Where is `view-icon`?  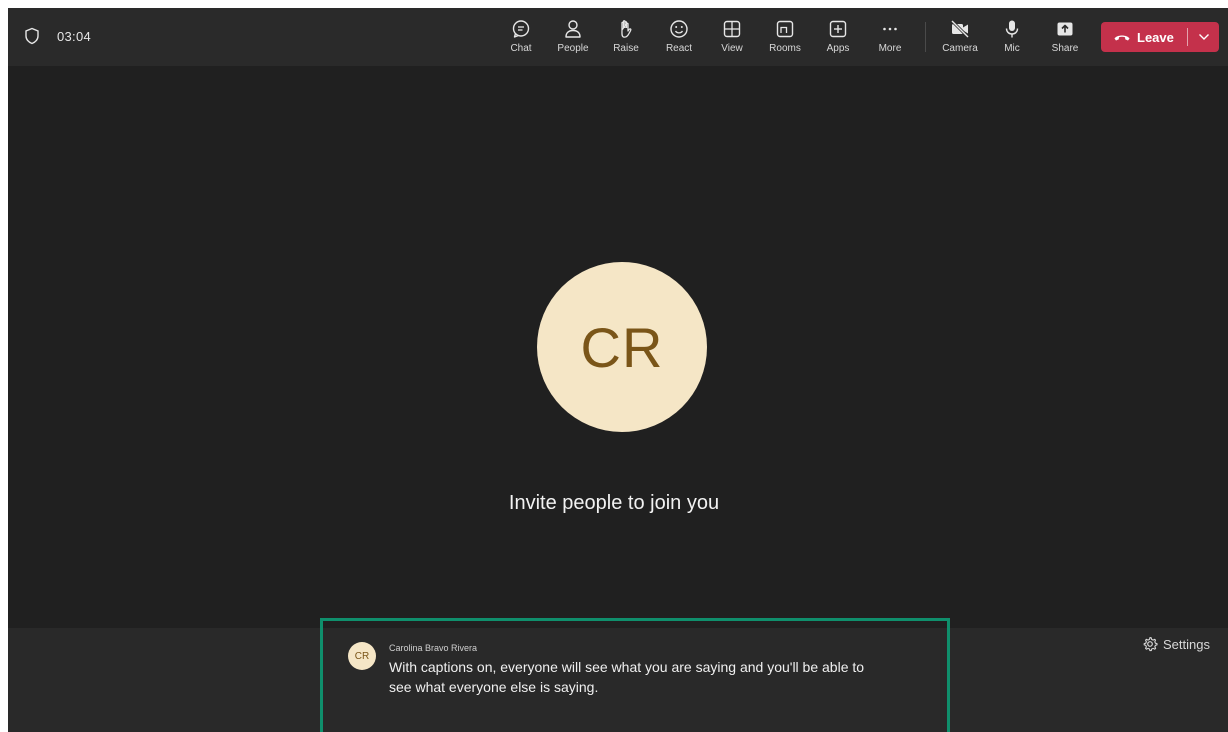 view-icon is located at coordinates (732, 29).